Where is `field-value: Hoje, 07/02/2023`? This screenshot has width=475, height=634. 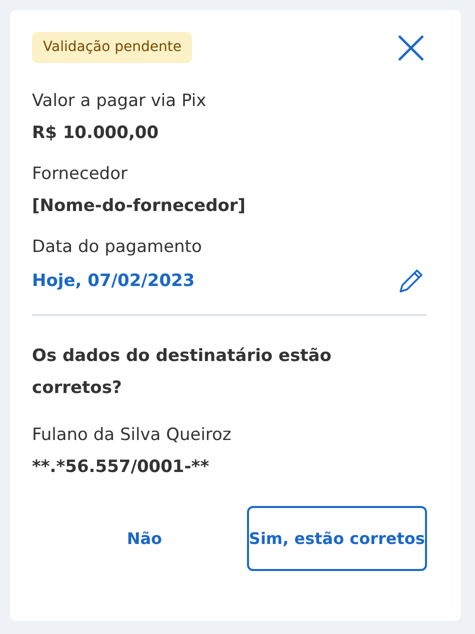 field-value: Hoje, 07/02/2023 is located at coordinates (113, 281).